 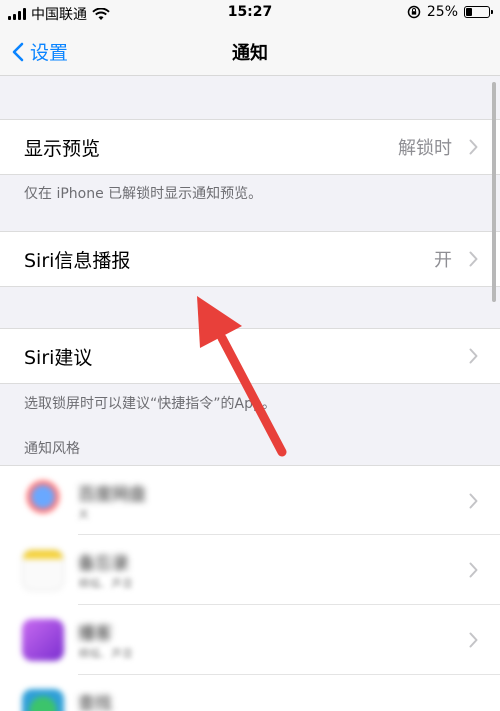 I want to click on baidu-netdisk-icon, so click(x=43, y=501).